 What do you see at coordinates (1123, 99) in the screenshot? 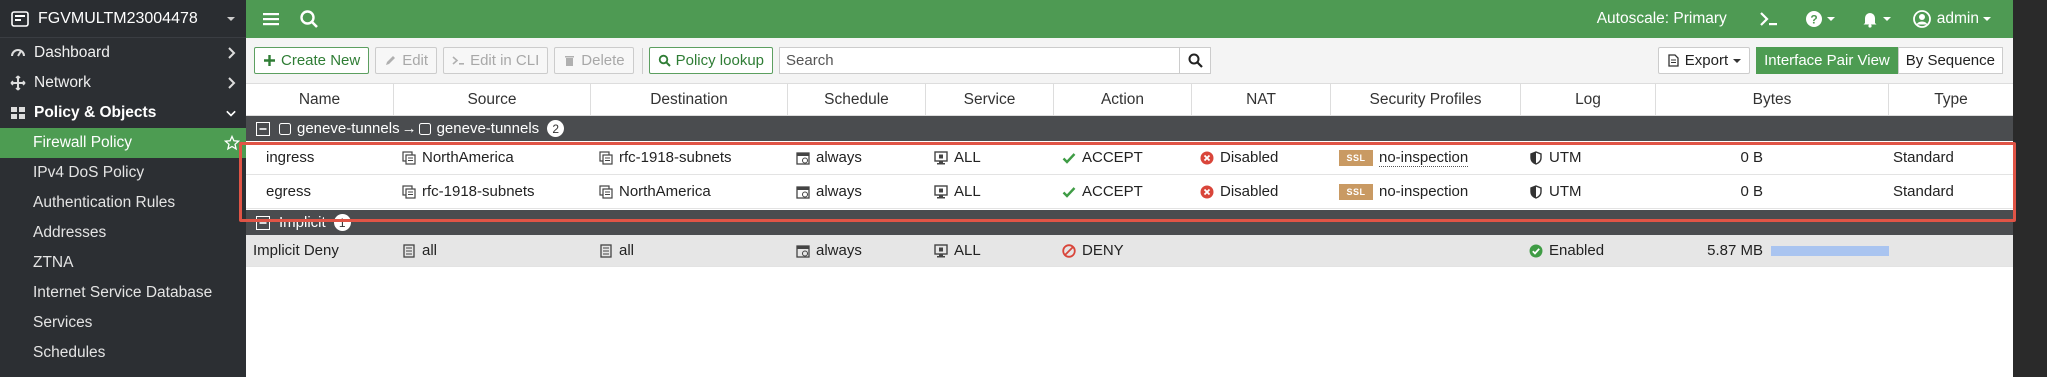
I see `column-header-action: Action` at bounding box center [1123, 99].